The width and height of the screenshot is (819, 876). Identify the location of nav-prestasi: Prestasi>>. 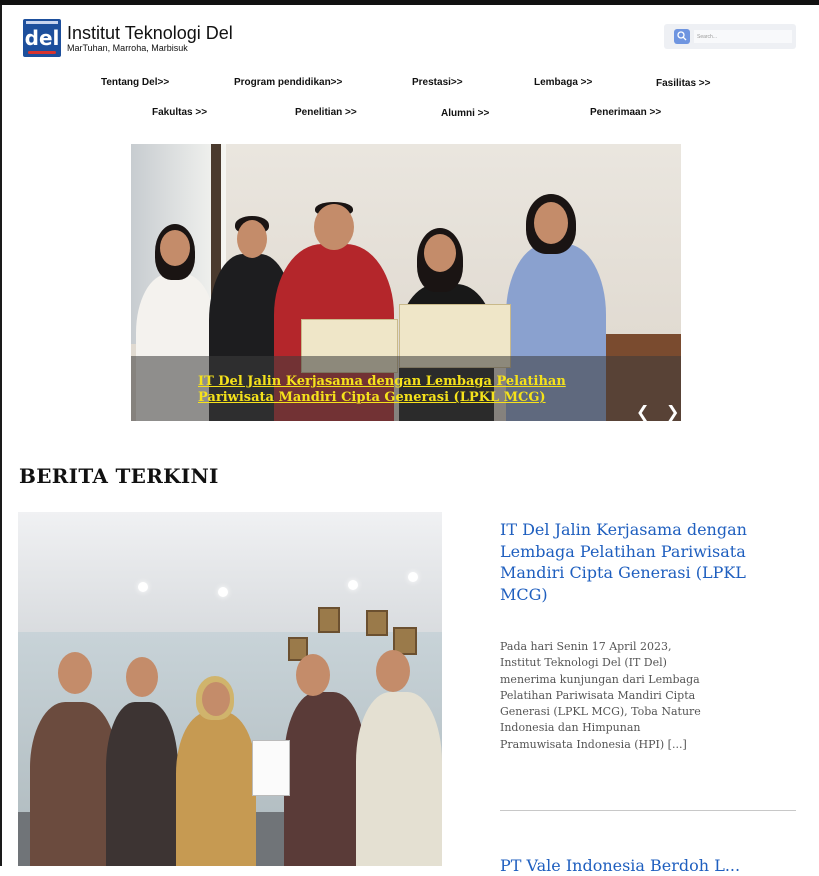
(437, 82).